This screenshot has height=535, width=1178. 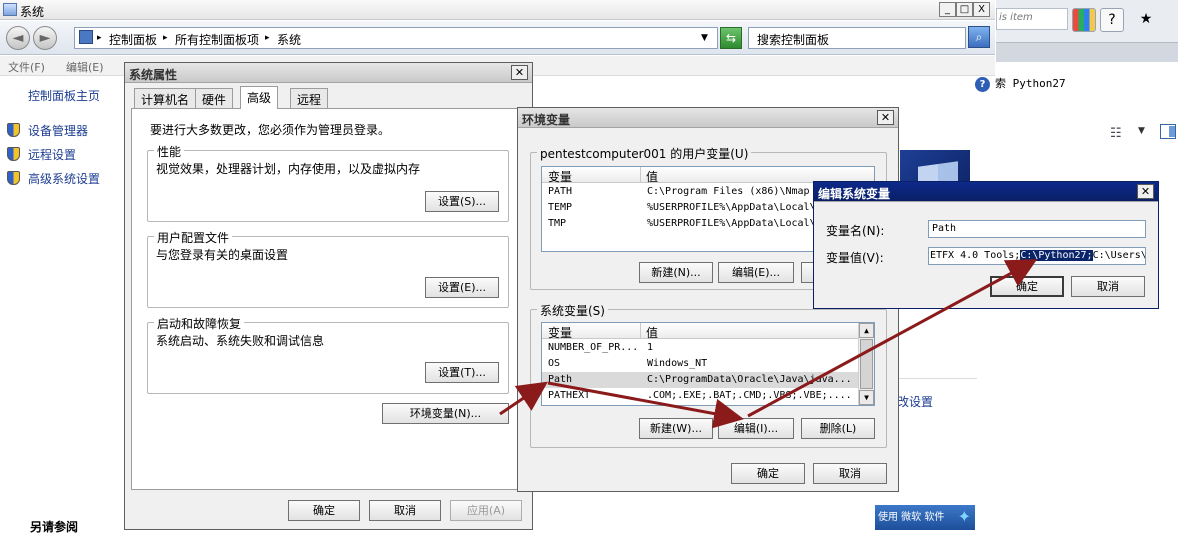 I want to click on scroll-thumb, so click(x=866, y=364).